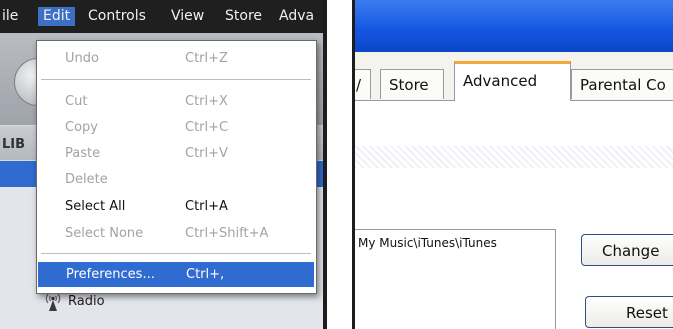 Image resolution: width=673 pixels, height=329 pixels. What do you see at coordinates (514, 157) in the screenshot?
I see `section-divider` at bounding box center [514, 157].